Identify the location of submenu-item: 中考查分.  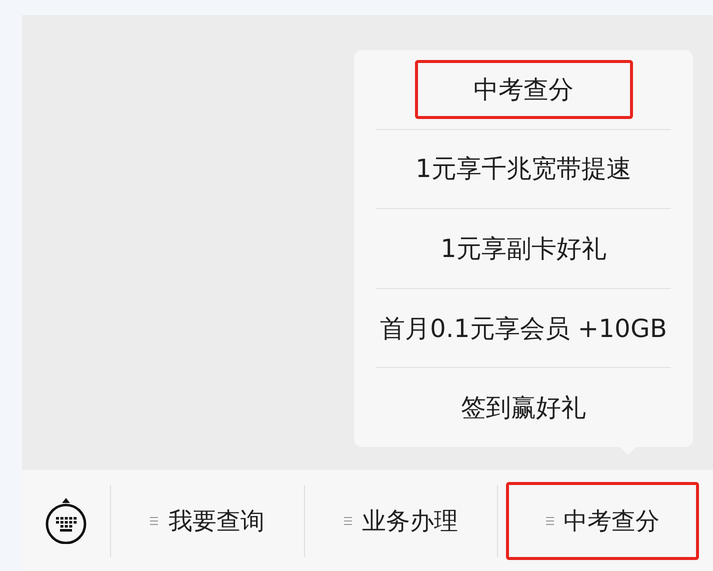
(523, 89).